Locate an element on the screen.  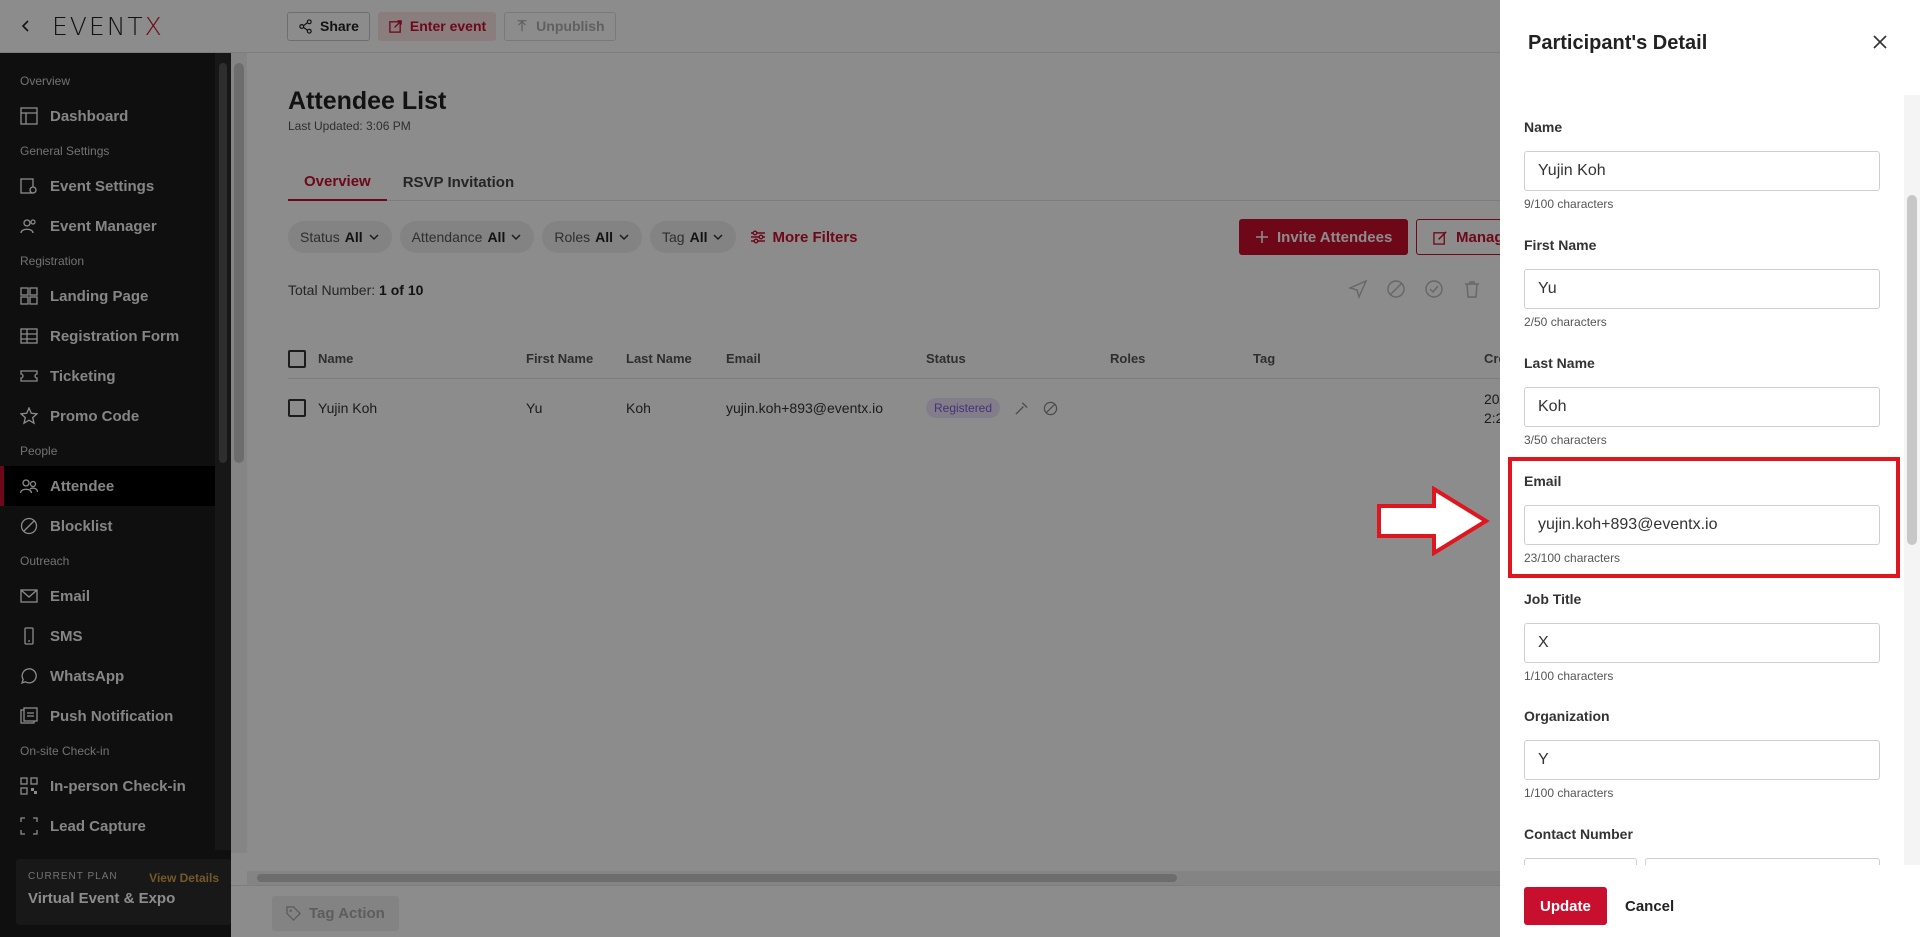
update-button: Update is located at coordinates (1565, 906).